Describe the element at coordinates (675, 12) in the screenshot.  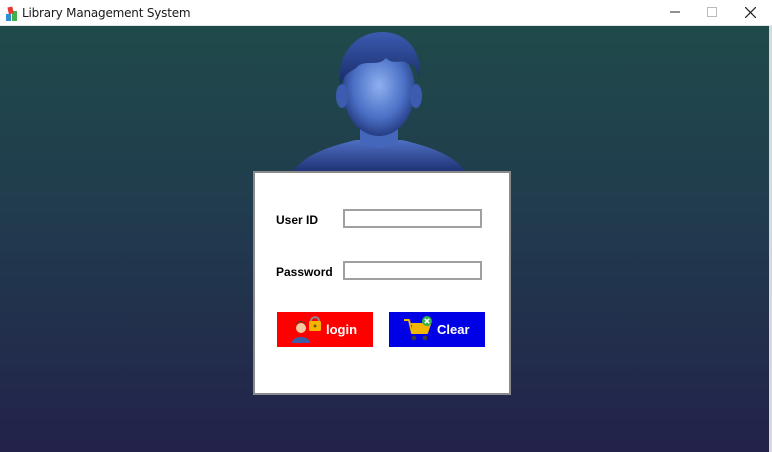
I see `minimize-icon` at that location.